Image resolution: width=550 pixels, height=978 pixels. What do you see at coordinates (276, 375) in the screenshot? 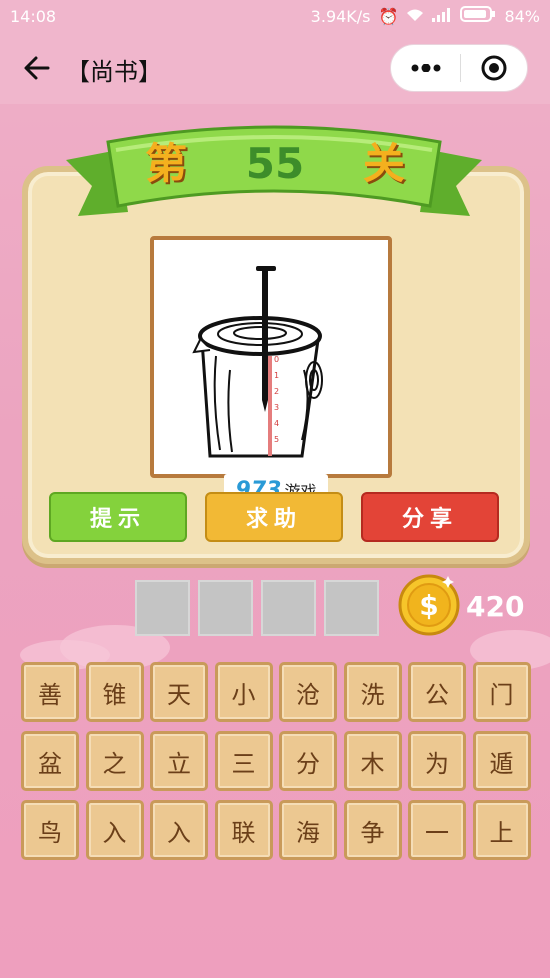
I see `svg-text: 1` at bounding box center [276, 375].